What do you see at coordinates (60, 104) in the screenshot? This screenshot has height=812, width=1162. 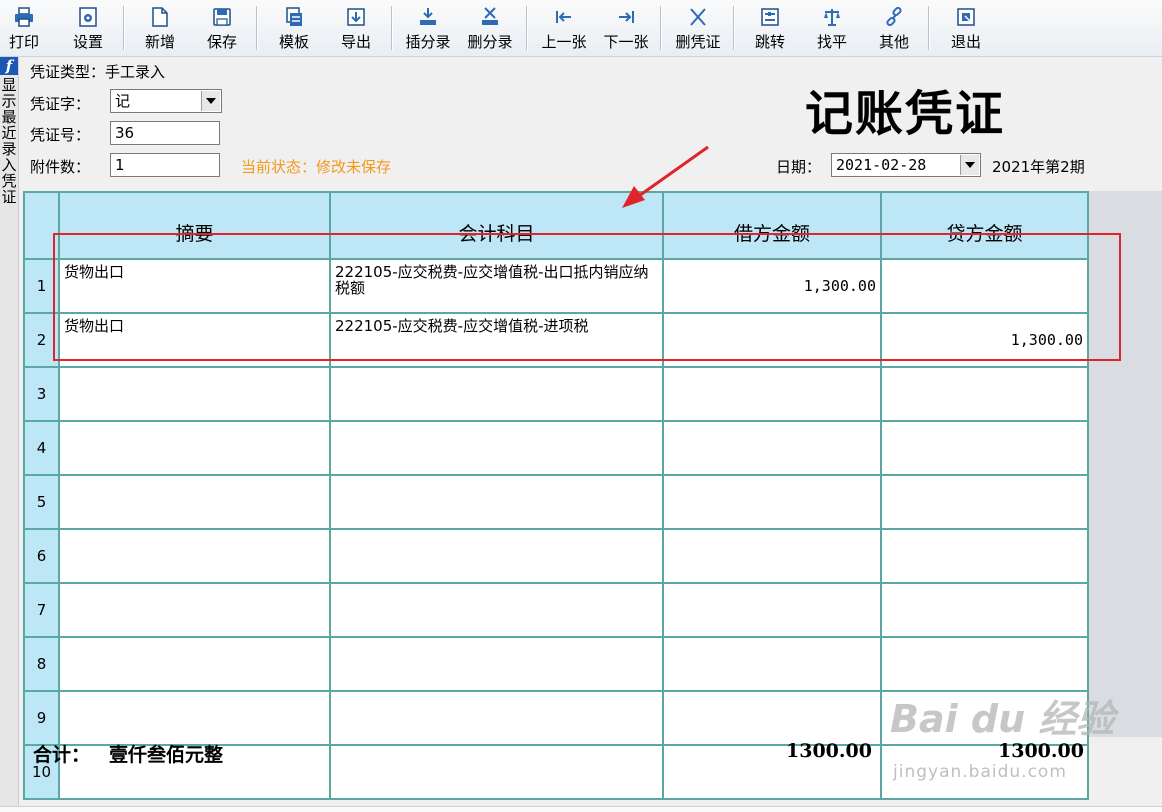 I see `voucher-word-label: 凭证字：` at bounding box center [60, 104].